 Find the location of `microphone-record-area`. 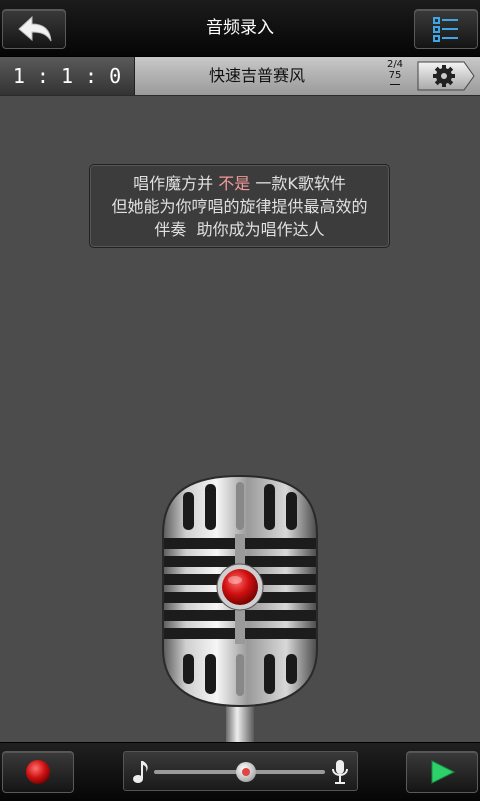

microphone-record-area is located at coordinates (240, 609).